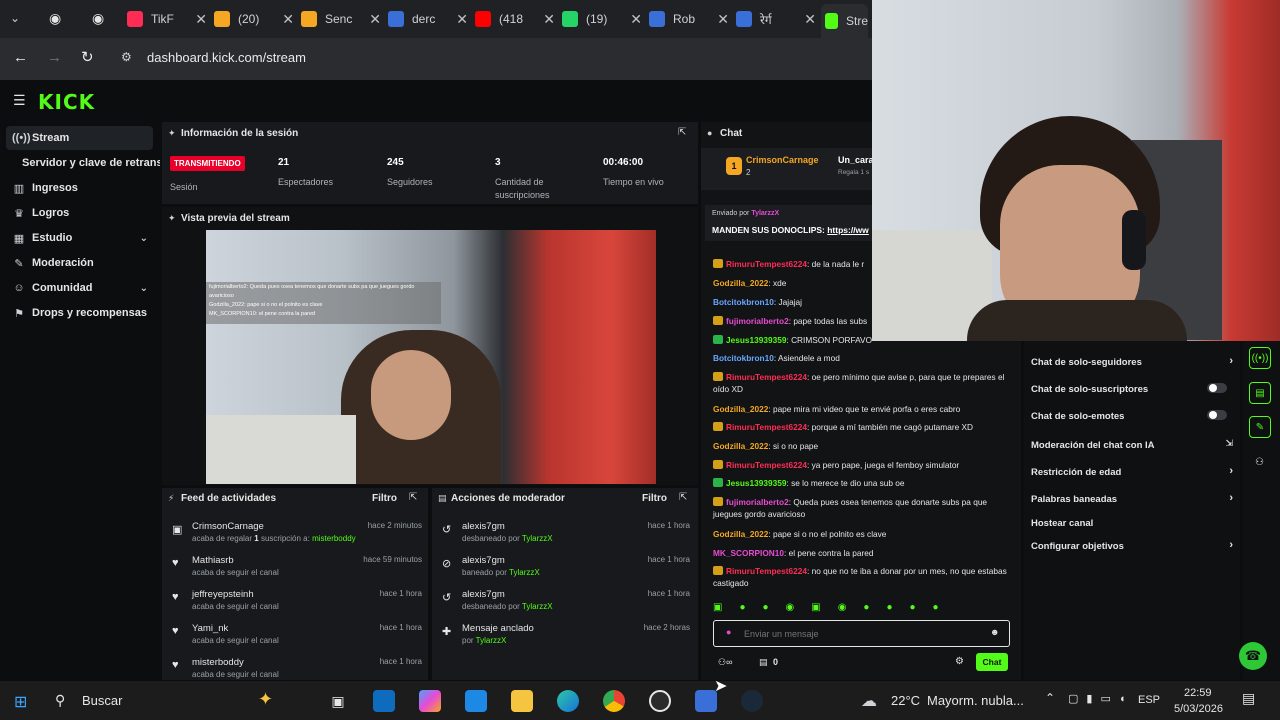 The image size is (1280, 720). I want to click on outlook-icon, so click(384, 701).